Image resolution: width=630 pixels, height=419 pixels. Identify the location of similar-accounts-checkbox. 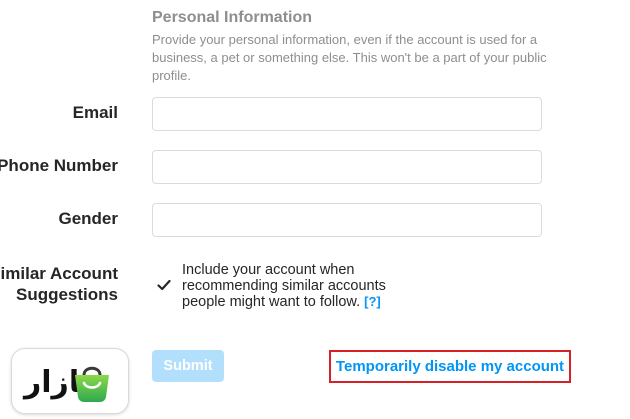
(164, 285).